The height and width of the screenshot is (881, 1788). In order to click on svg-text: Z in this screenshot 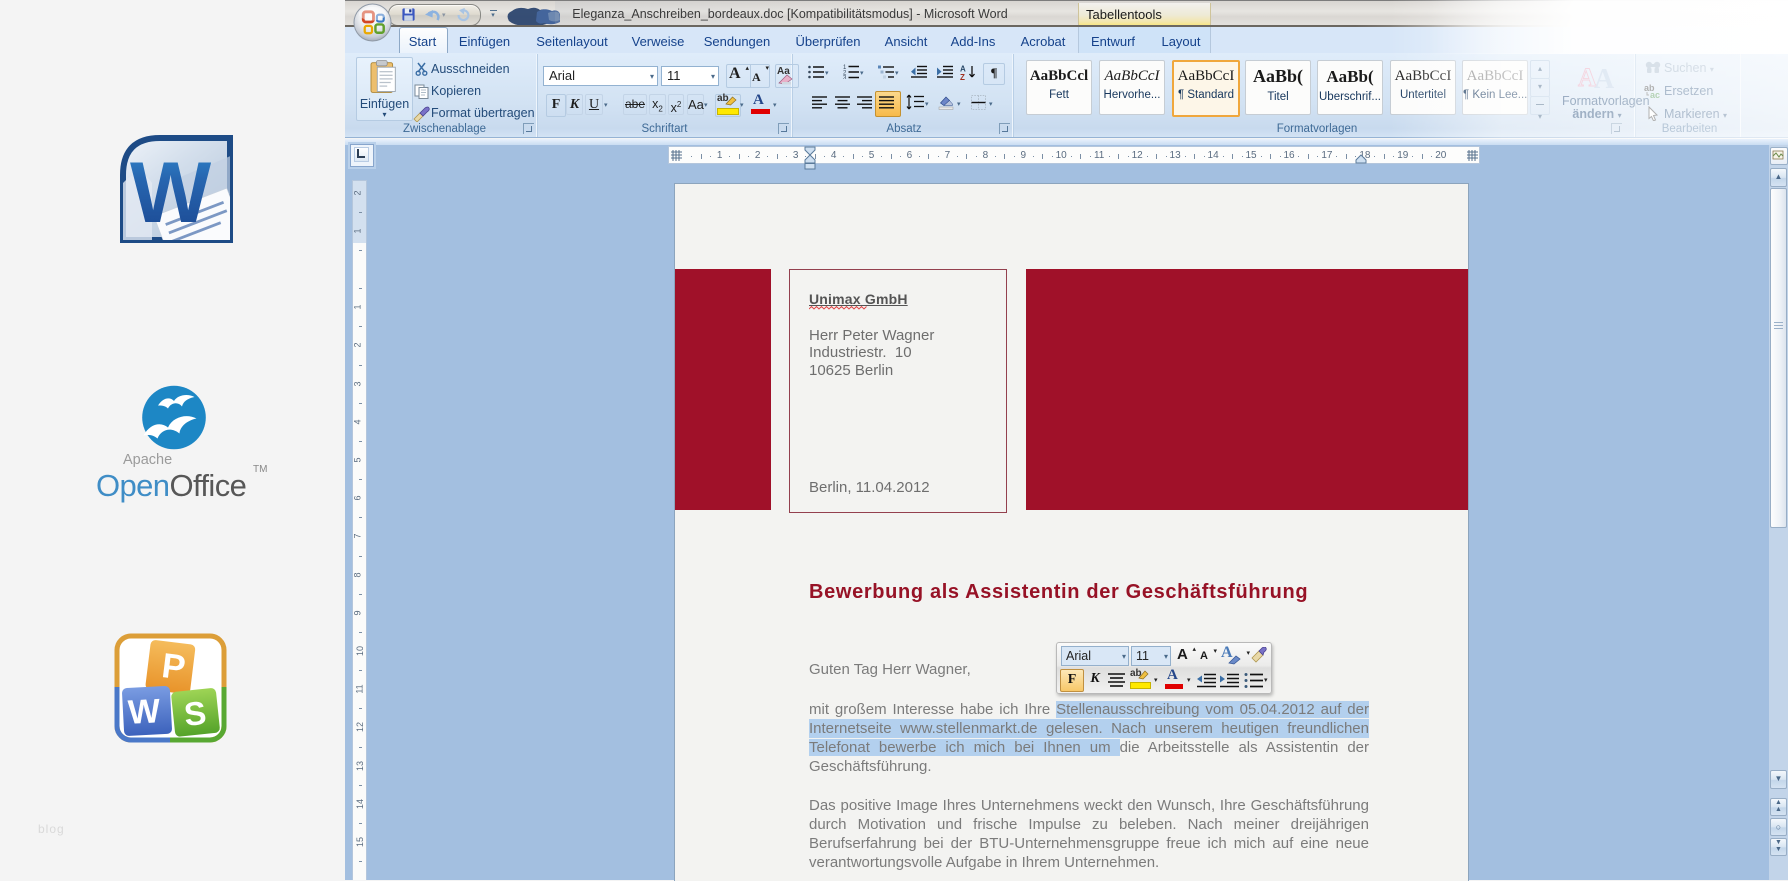, I will do `click(962, 76)`.